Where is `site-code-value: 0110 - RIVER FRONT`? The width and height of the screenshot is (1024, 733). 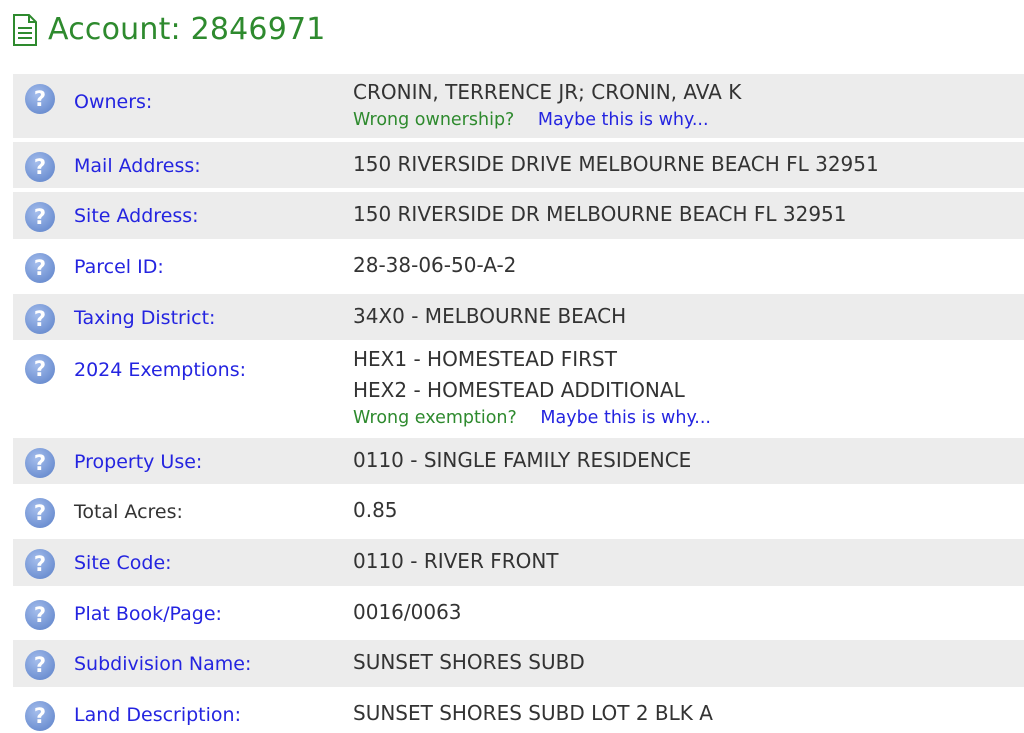
site-code-value: 0110 - RIVER FRONT is located at coordinates (456, 561).